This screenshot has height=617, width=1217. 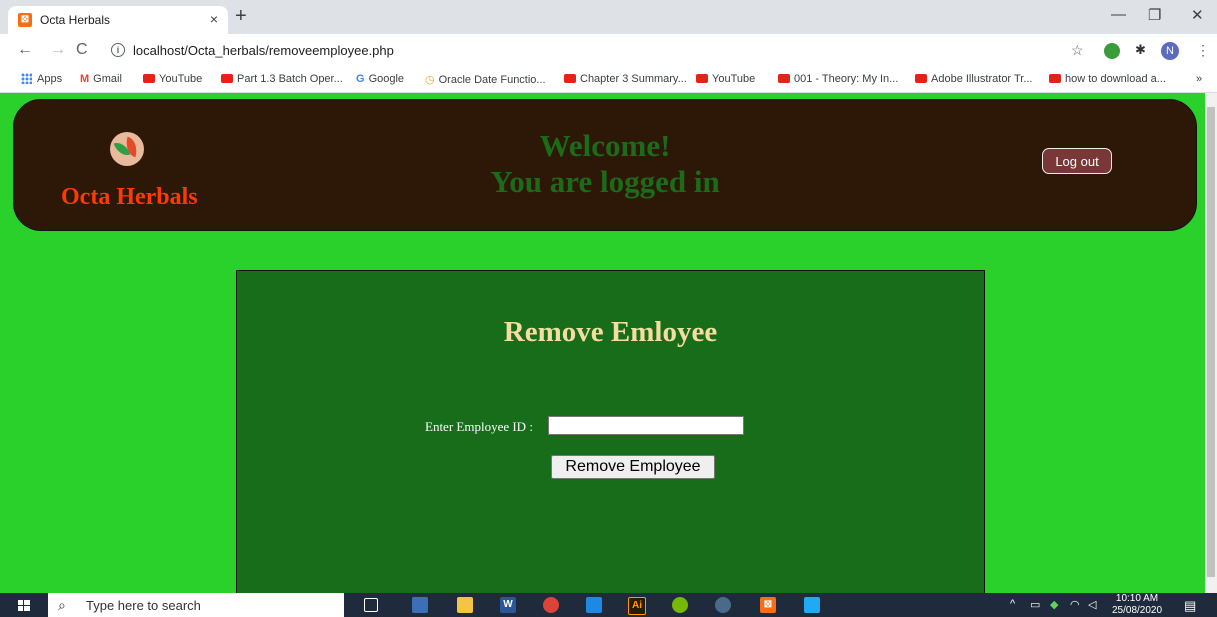 I want to click on word-icon: W, so click(x=508, y=605).